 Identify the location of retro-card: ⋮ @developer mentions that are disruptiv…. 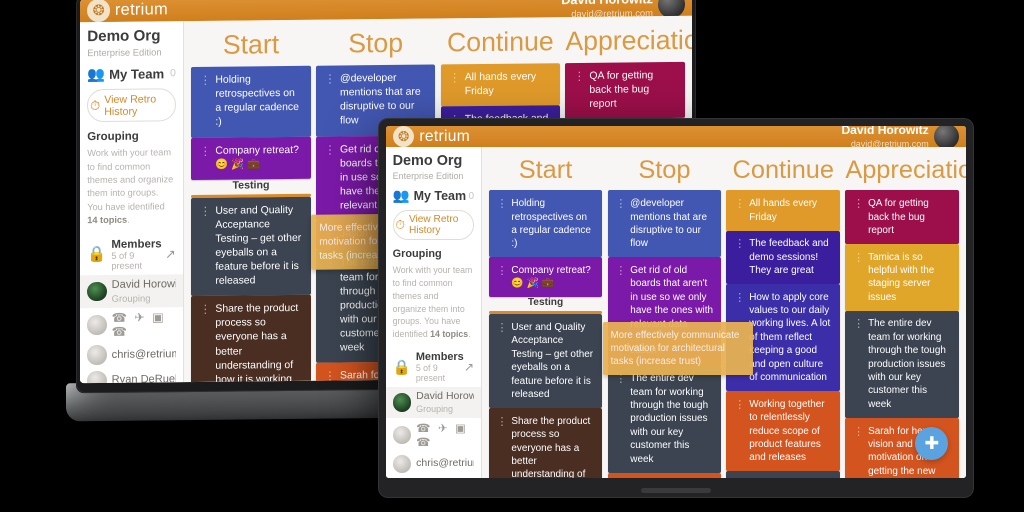
(664, 224).